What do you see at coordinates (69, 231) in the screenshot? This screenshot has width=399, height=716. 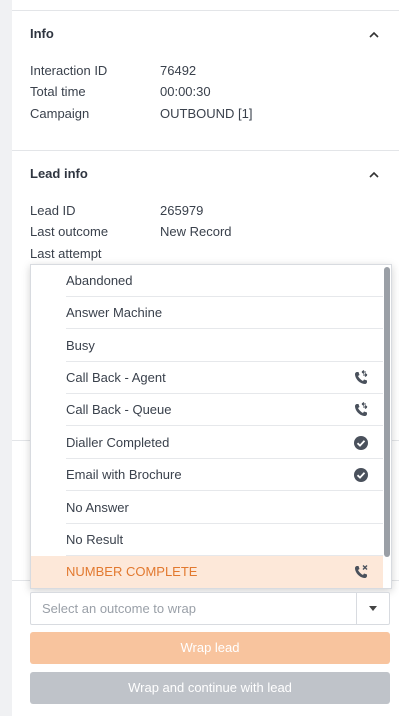 I see `lead-label-last-outcome: Last outcome` at bounding box center [69, 231].